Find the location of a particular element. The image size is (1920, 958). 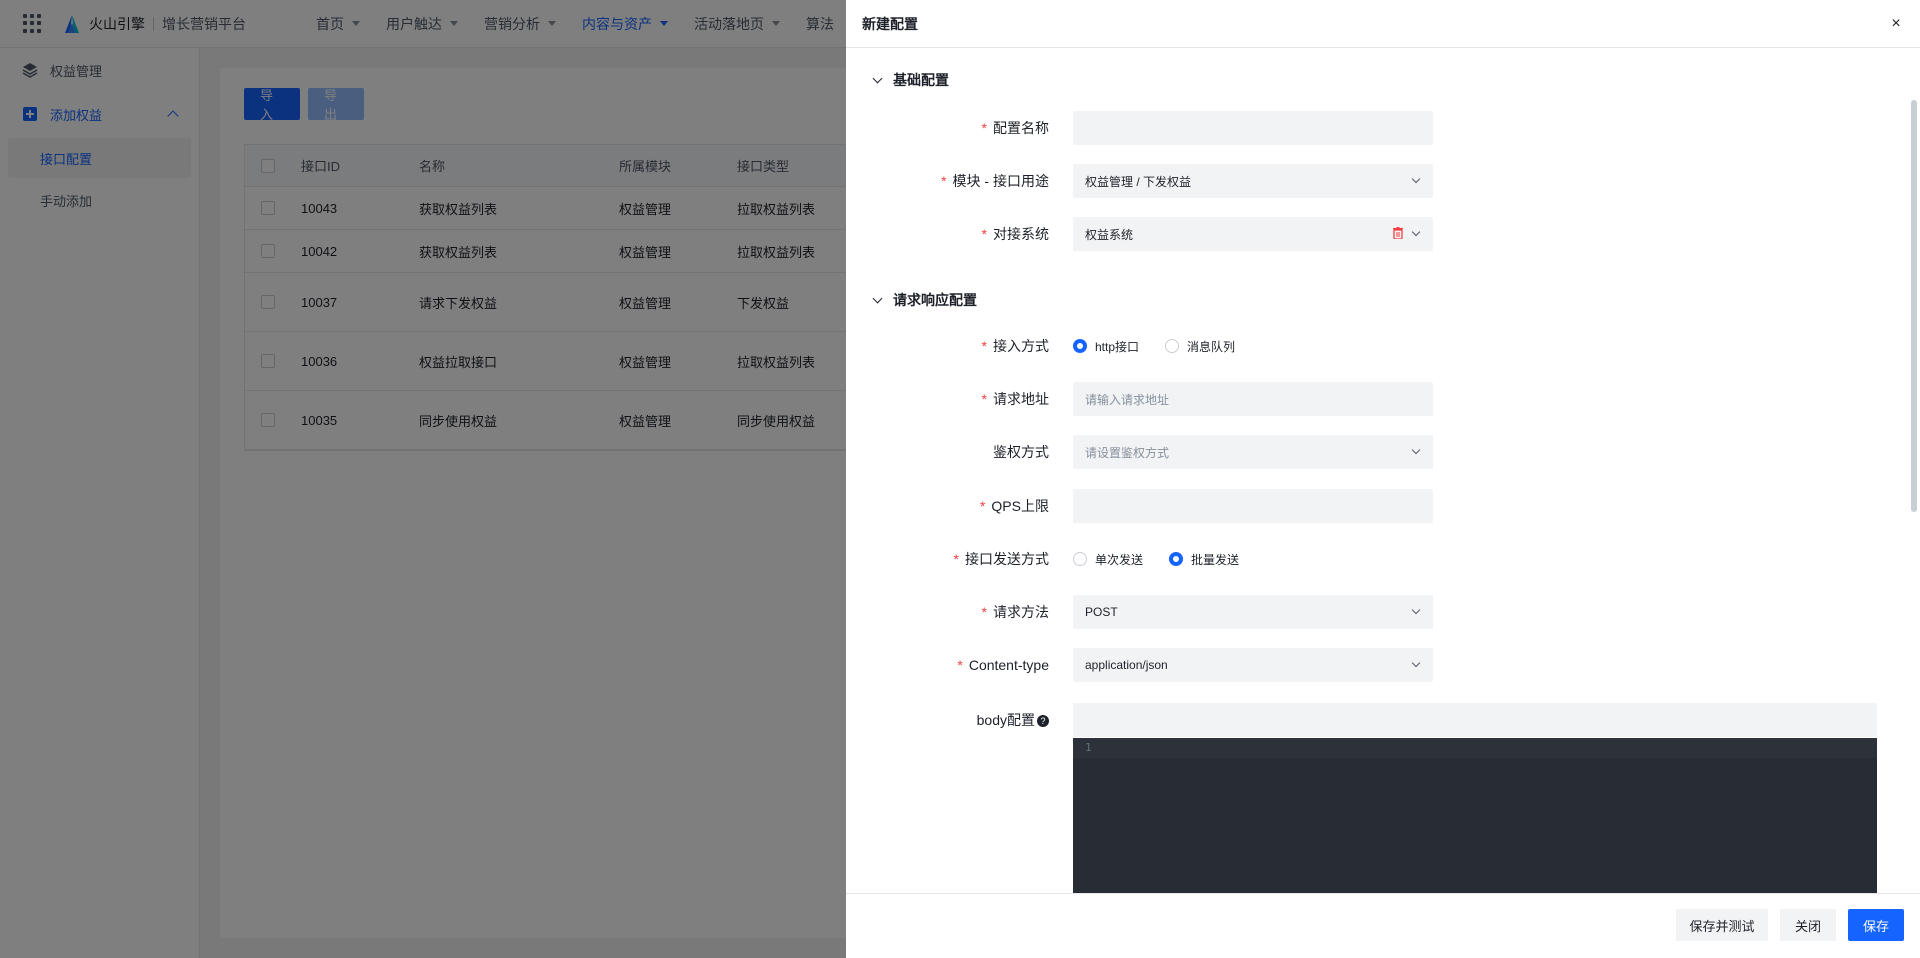

send-mode-radio-group: 单次发送 批量发送 is located at coordinates (1169, 559).